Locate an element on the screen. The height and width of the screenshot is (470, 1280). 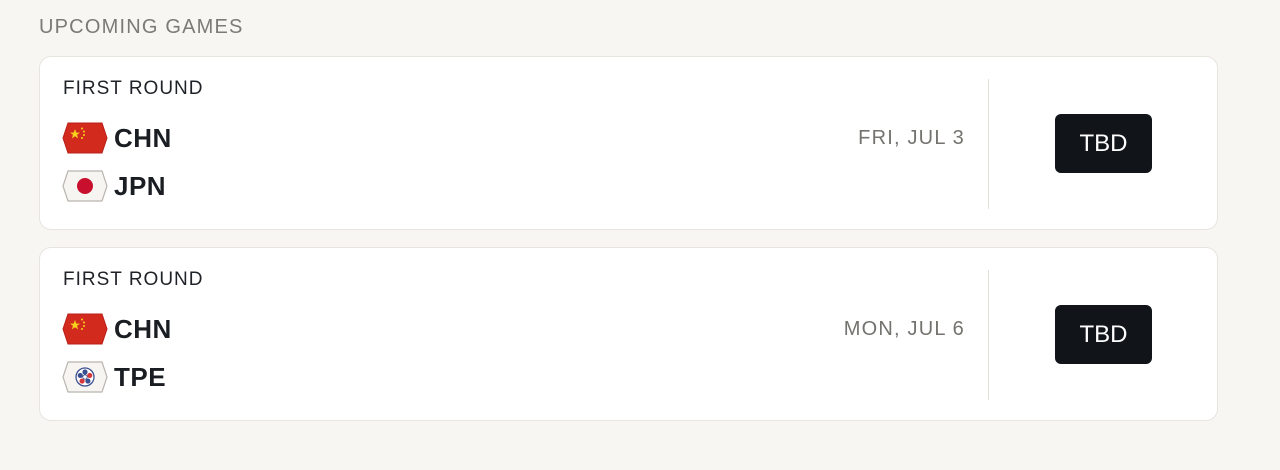
game-date: MON, JUL 6 is located at coordinates (904, 329).